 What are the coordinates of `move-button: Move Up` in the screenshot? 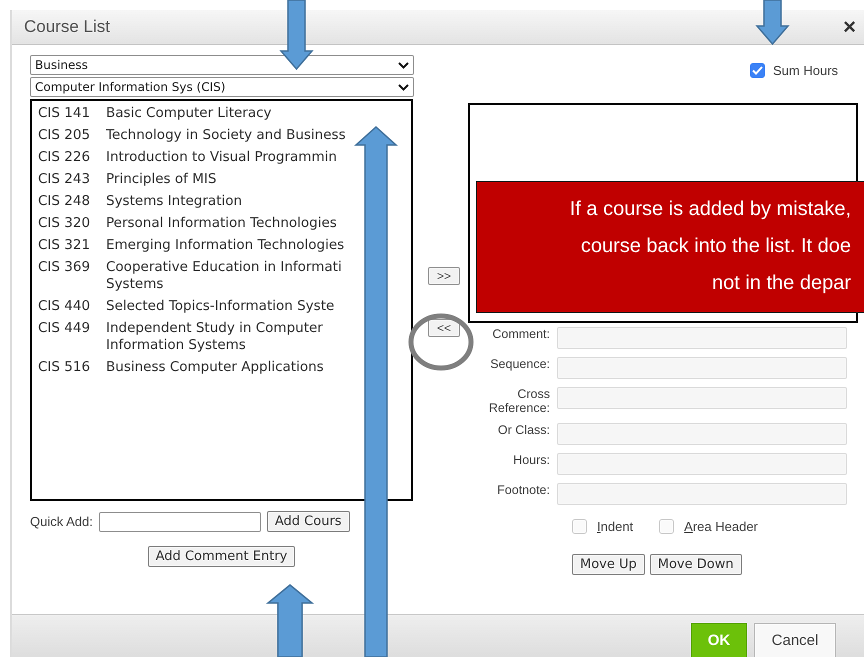 It's located at (608, 564).